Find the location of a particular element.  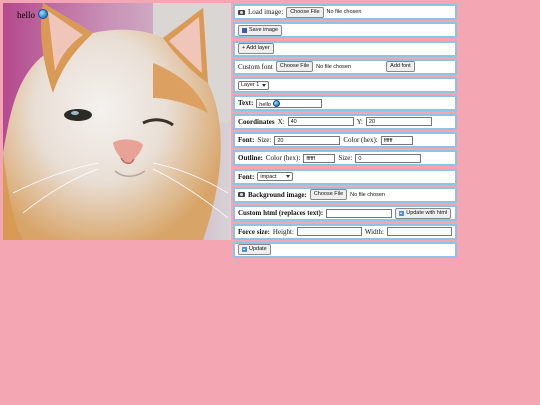

text-panel: Text: hello is located at coordinates (345, 103).